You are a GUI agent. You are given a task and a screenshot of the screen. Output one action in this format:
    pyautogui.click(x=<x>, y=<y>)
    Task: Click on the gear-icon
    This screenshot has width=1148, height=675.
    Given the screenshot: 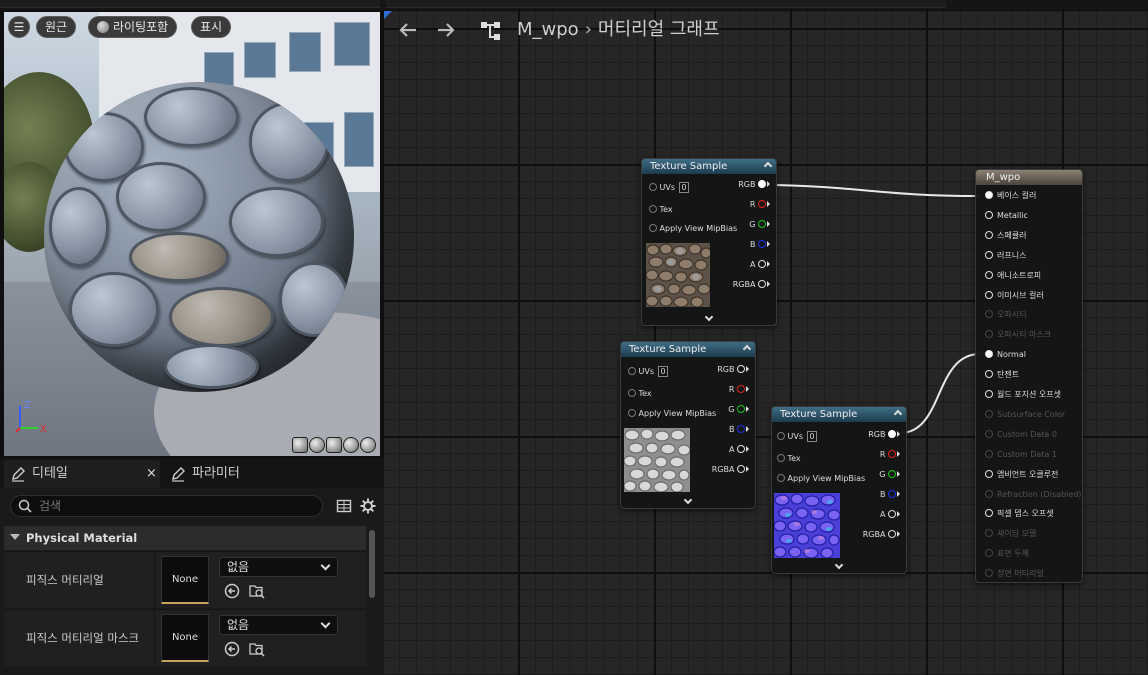 What is the action you would take?
    pyautogui.click(x=368, y=506)
    